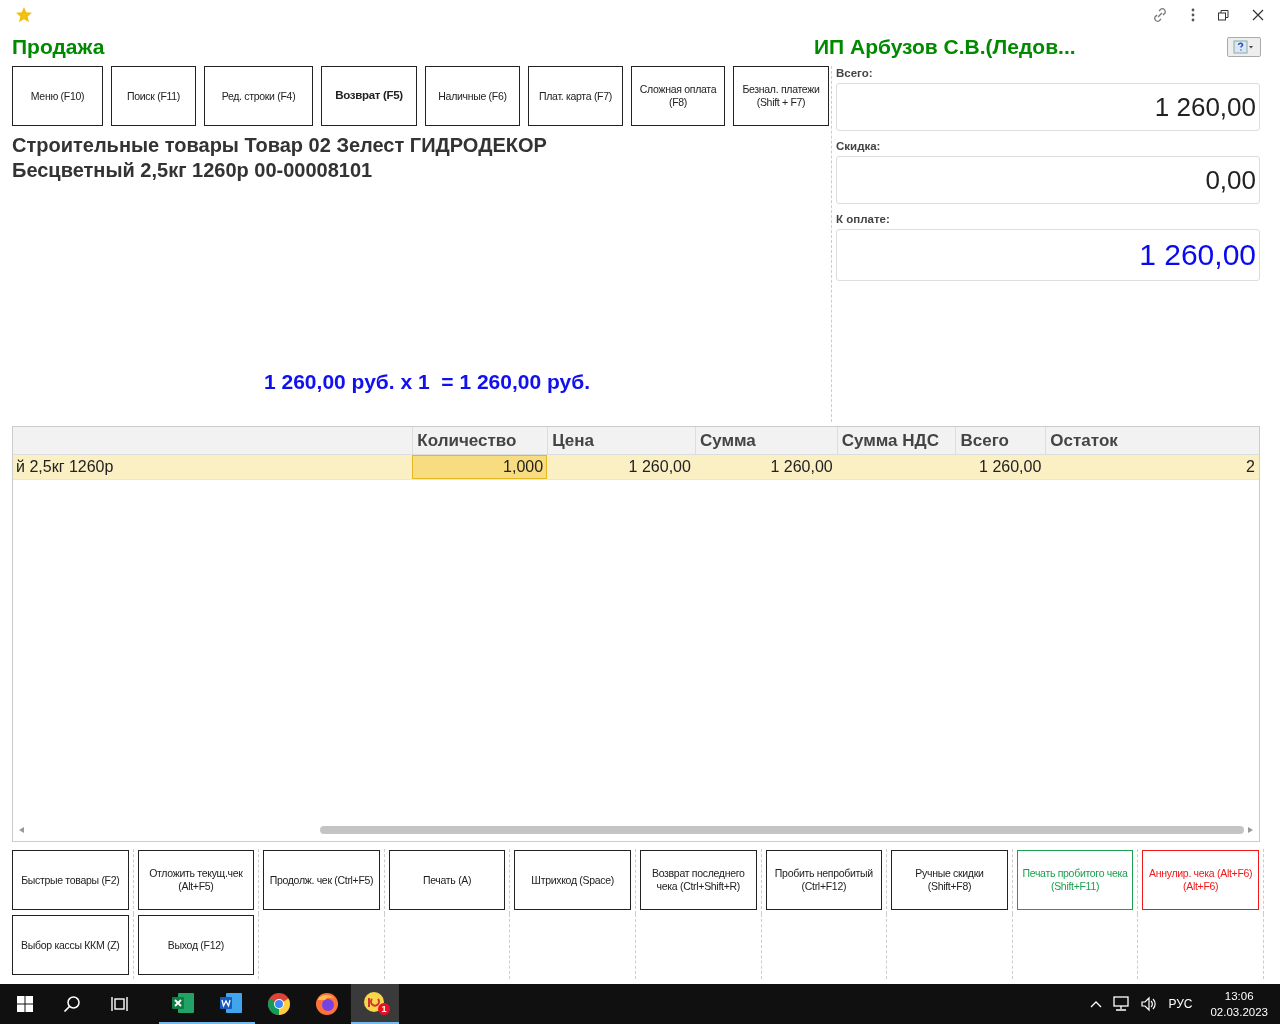 This screenshot has width=1280, height=1024. I want to click on total-label: Всего:, so click(855, 73).